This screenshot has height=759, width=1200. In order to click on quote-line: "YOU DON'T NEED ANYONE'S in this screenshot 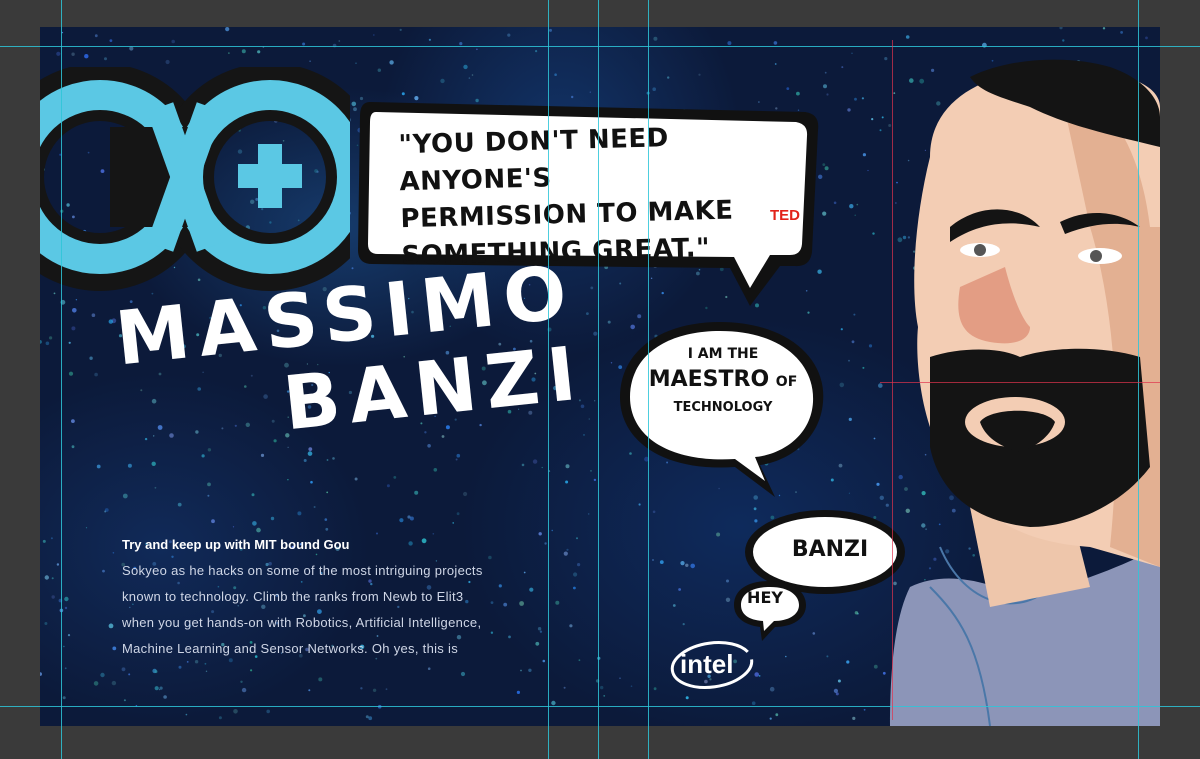, I will do `click(534, 160)`.